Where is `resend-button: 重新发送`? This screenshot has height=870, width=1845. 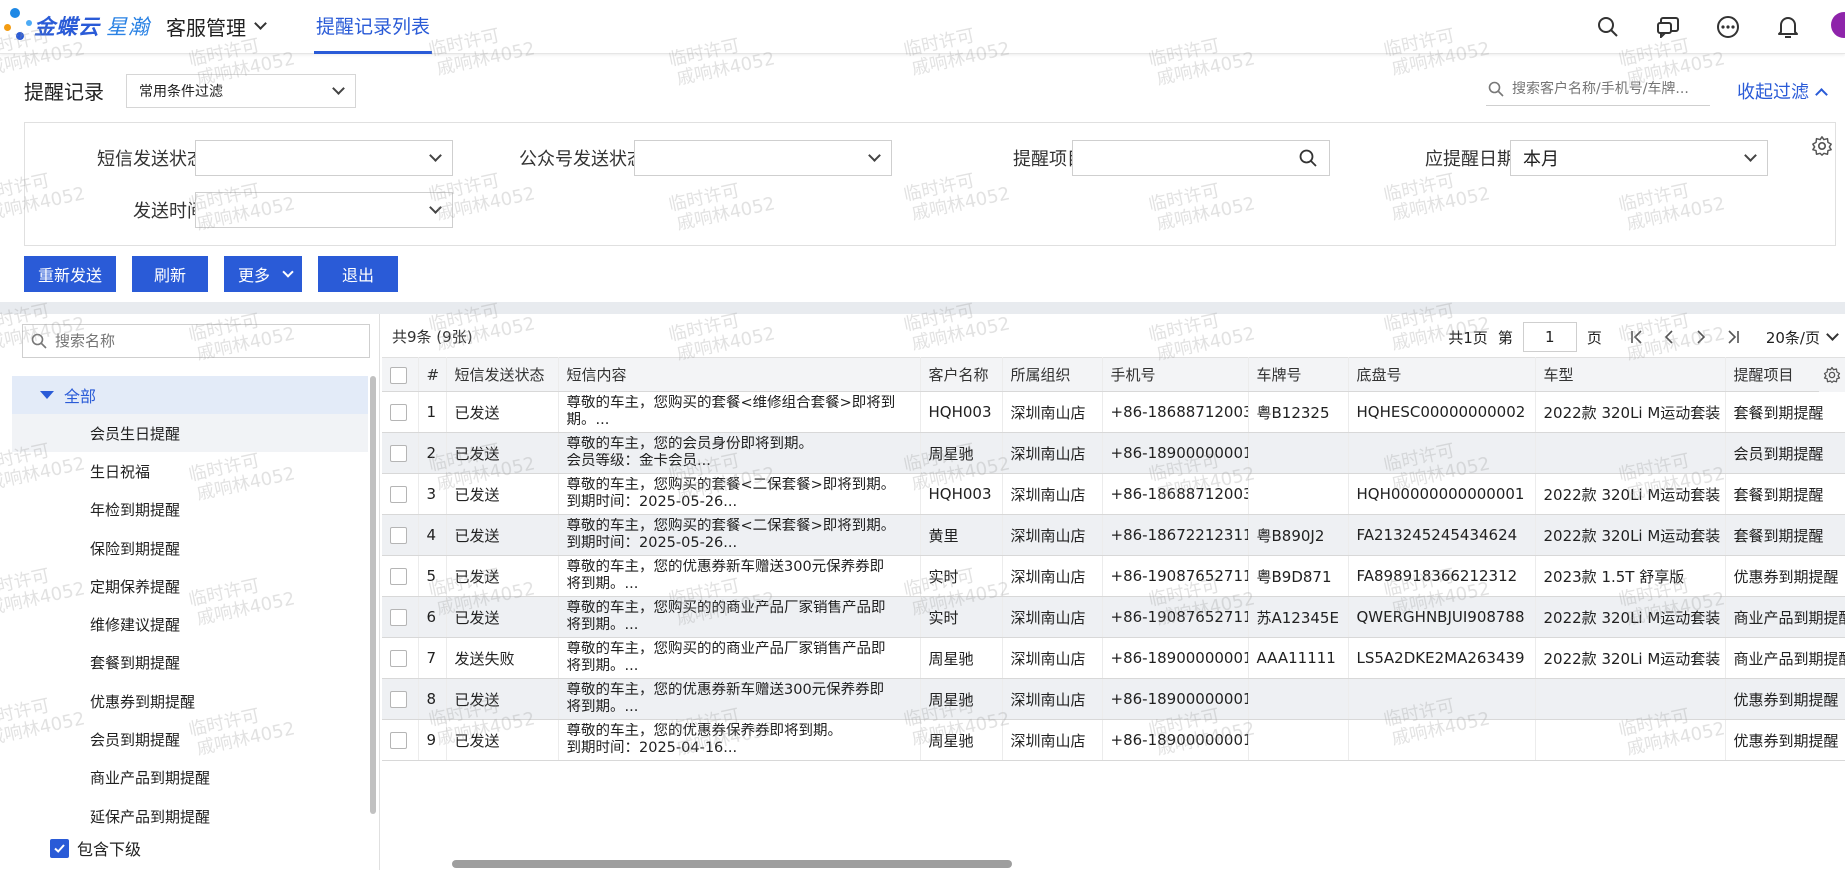
resend-button: 重新发送 is located at coordinates (70, 274).